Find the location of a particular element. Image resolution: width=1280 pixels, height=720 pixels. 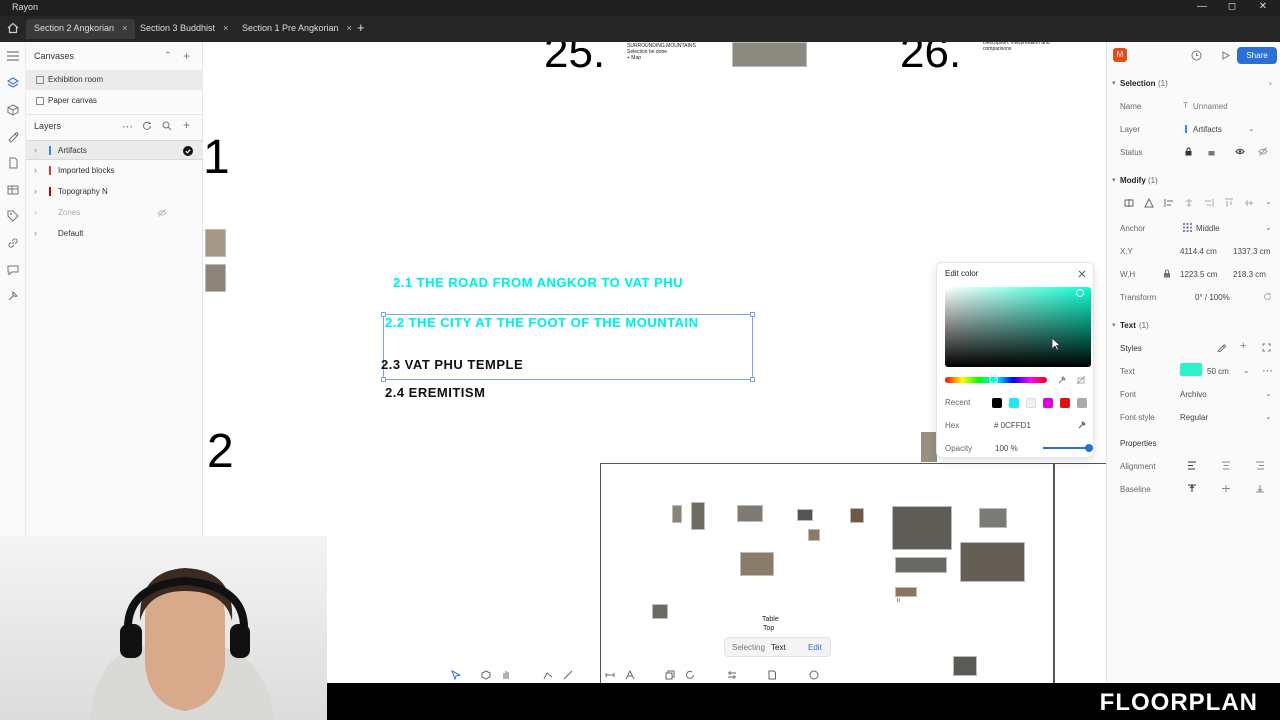

link-icon is located at coordinates (13, 243).